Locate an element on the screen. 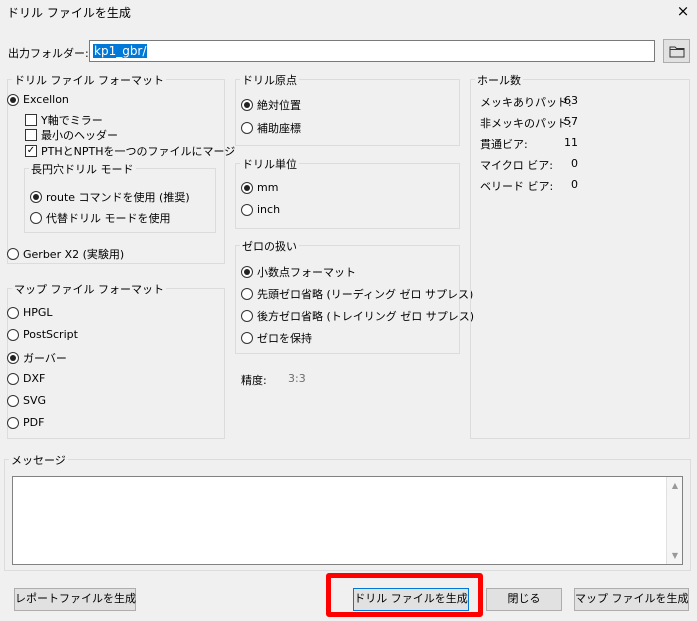 The image size is (697, 621). map-format-title: マップ ファイル フォーマット is located at coordinates (89, 289).